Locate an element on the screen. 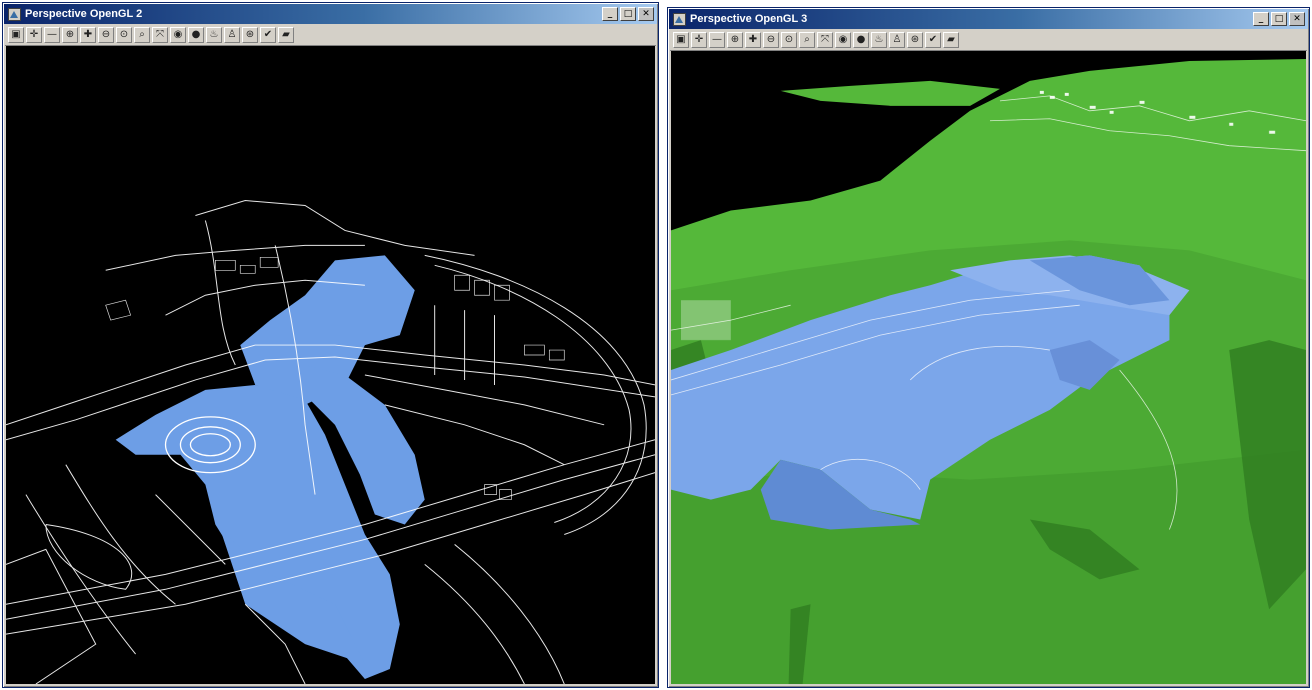 The image size is (1312, 690). title-bar: Perspective OpenGL 3 _ □ ✕ is located at coordinates (988, 19).